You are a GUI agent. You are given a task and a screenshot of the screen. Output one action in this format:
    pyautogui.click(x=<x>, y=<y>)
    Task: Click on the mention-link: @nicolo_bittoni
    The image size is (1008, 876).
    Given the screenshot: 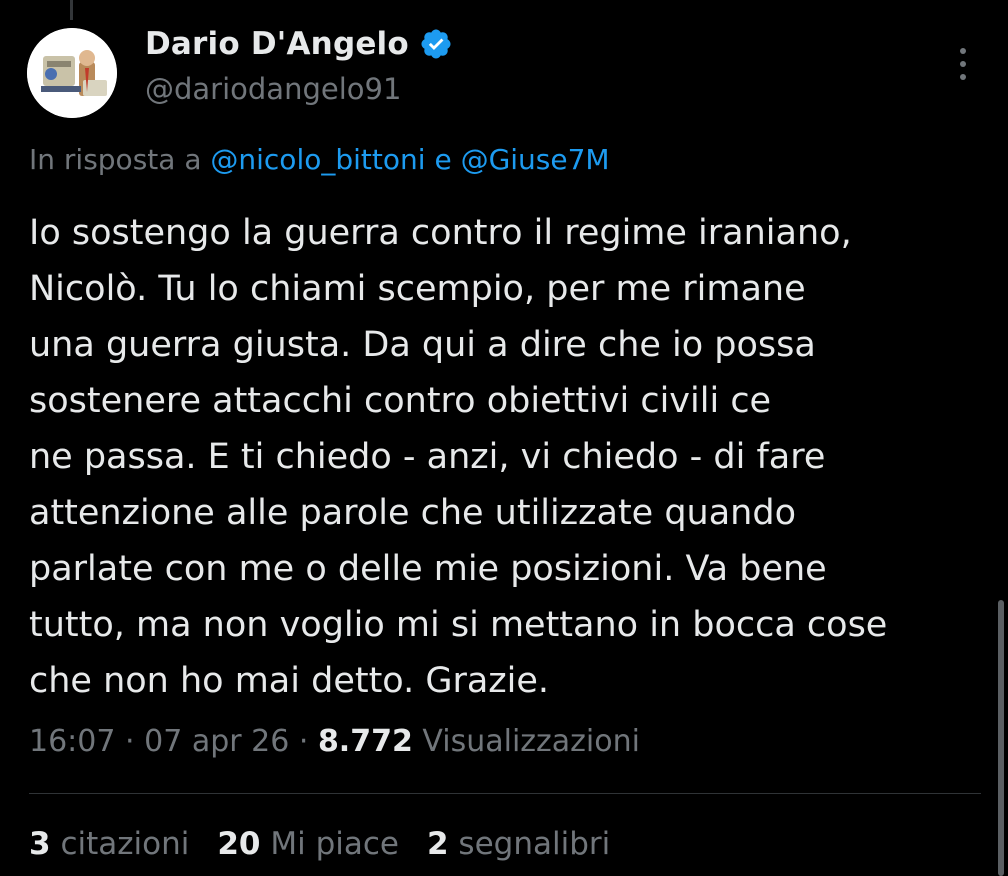 What is the action you would take?
    pyautogui.click(x=317, y=159)
    